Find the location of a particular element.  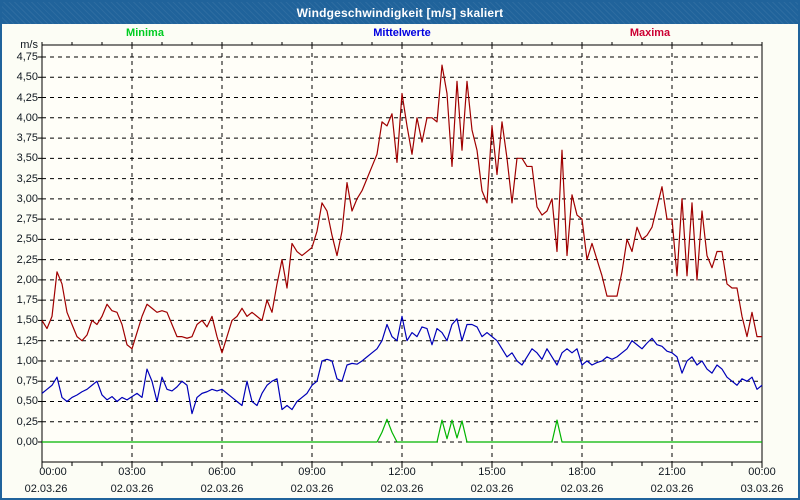

y-tick-label: 3,00 is located at coordinates (27, 198).